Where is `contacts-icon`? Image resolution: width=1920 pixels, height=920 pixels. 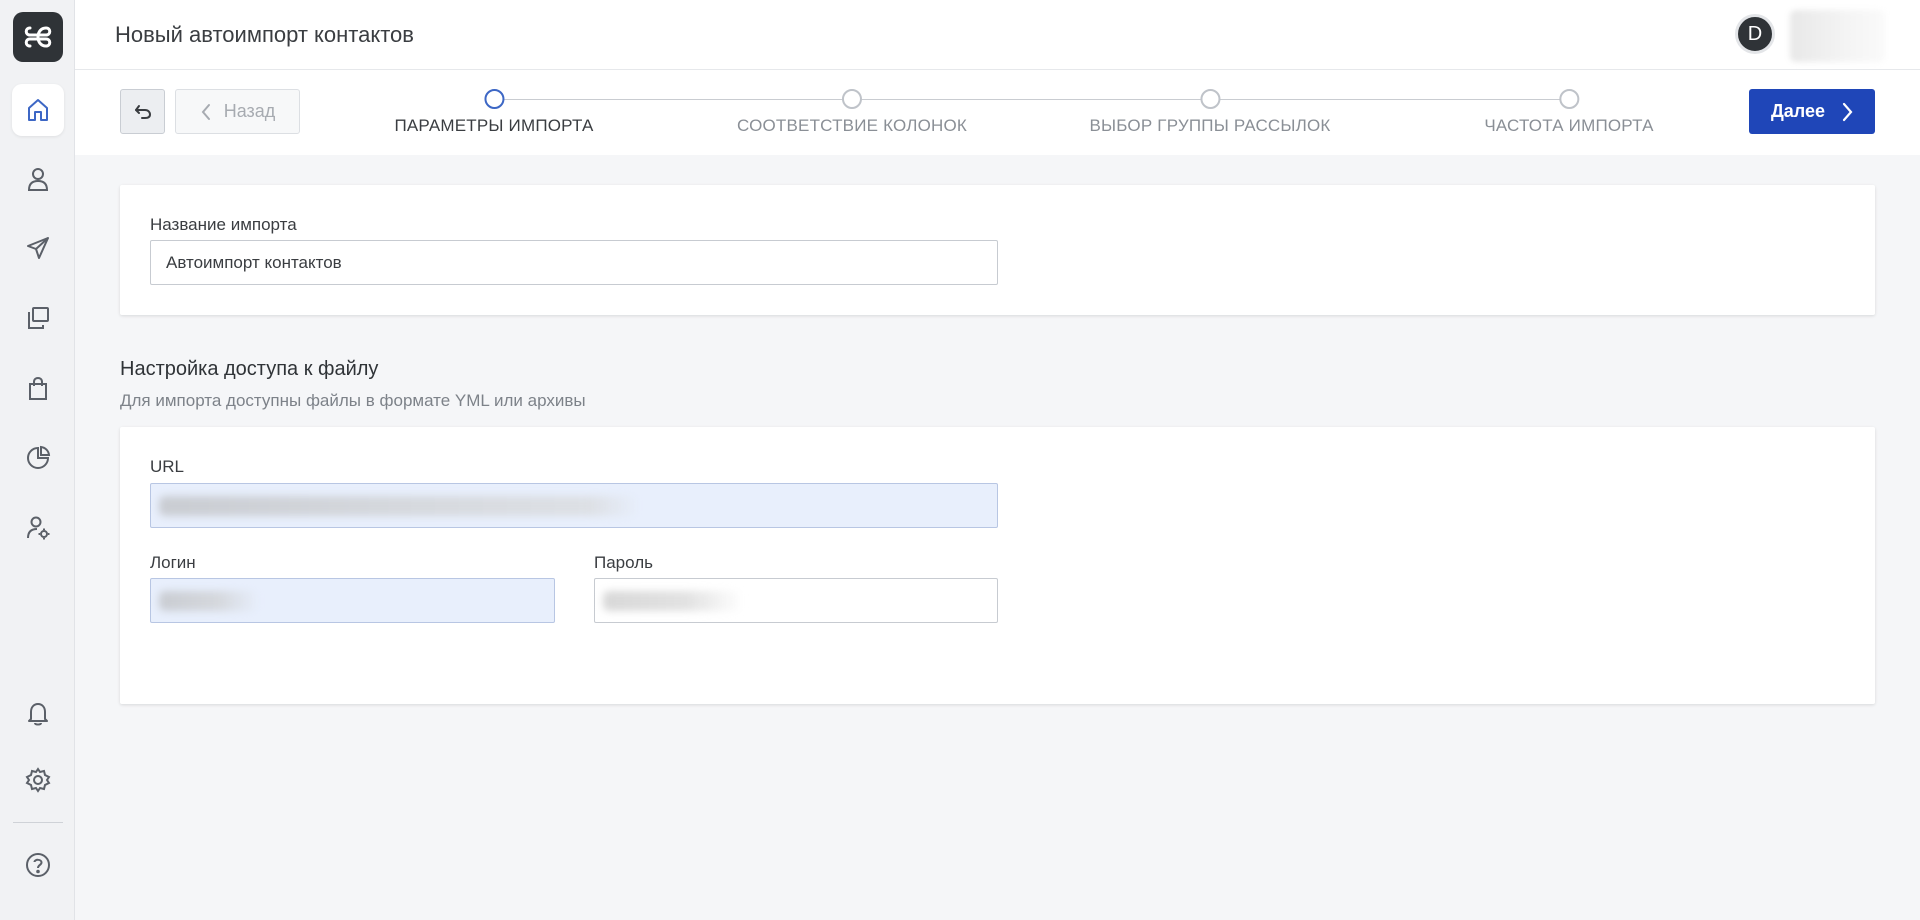 contacts-icon is located at coordinates (38, 179).